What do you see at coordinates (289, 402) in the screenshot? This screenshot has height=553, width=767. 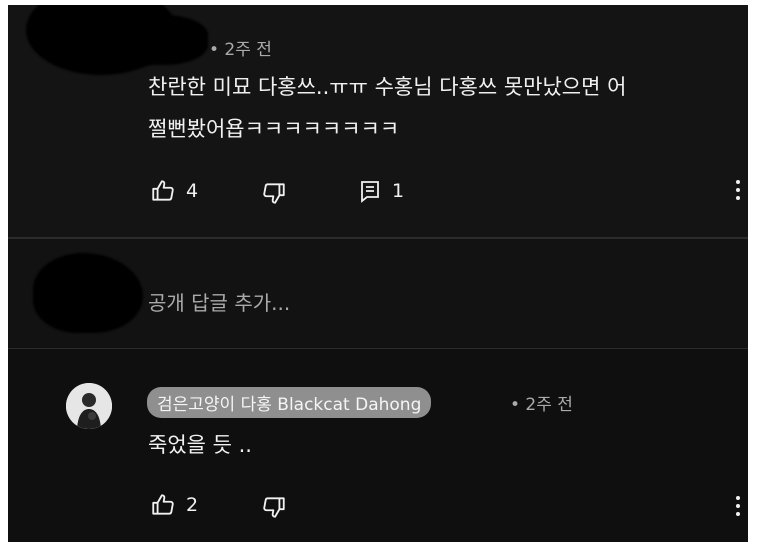 I see `author-name-badge: 검은고양이 다홍 Blackcat Dahong` at bounding box center [289, 402].